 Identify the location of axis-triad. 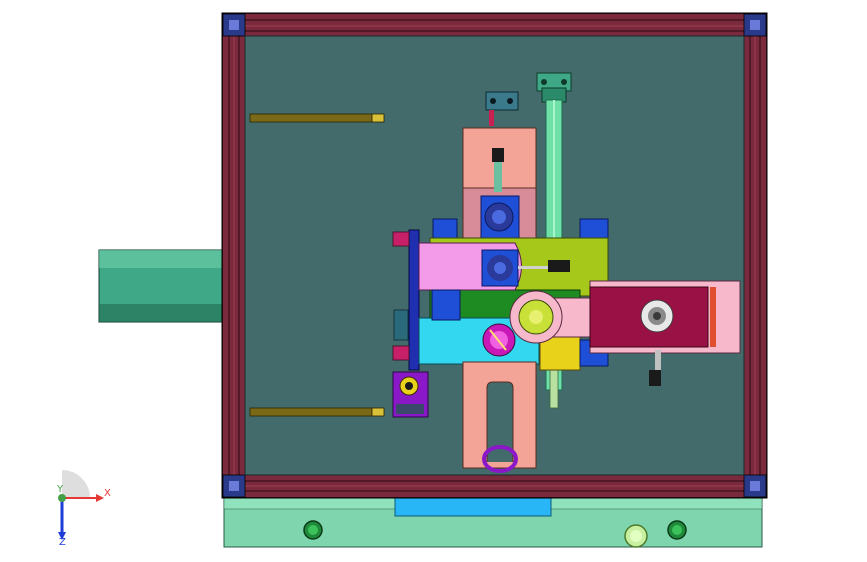
(81, 505).